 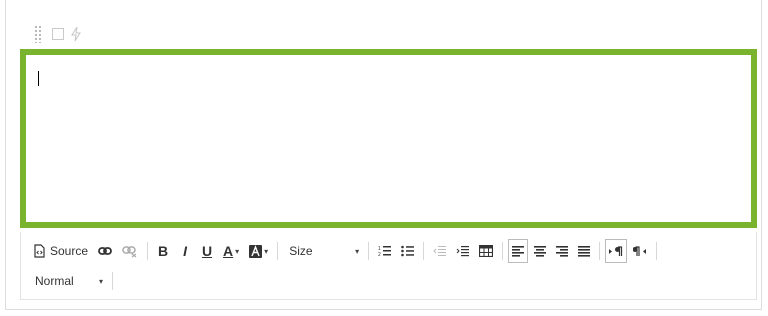 What do you see at coordinates (39, 251) in the screenshot?
I see `source-icon` at bounding box center [39, 251].